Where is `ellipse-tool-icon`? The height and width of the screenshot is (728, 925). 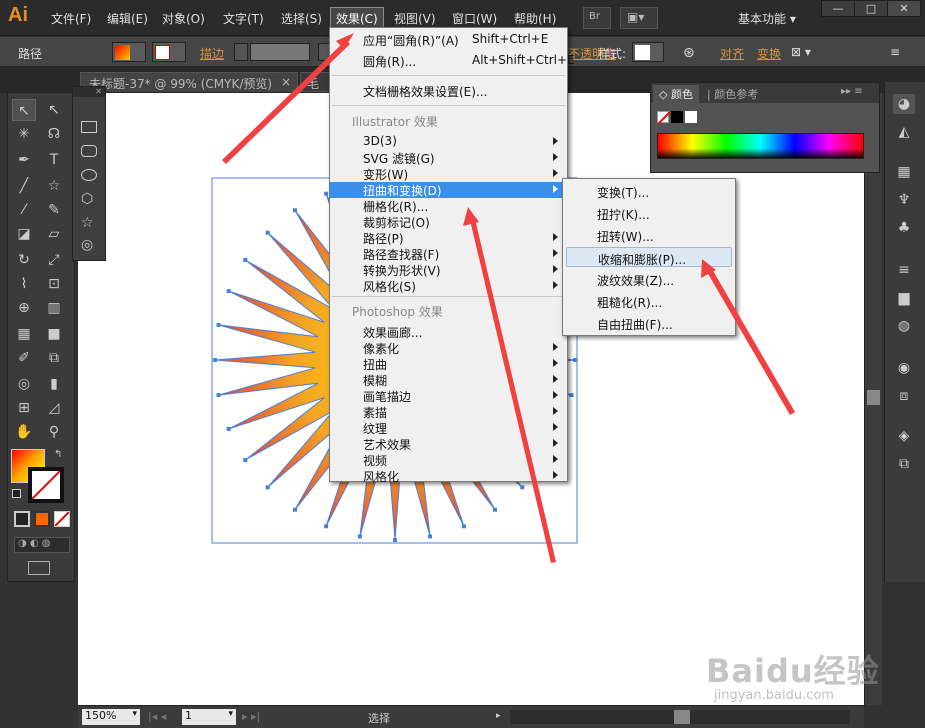 ellipse-tool-icon is located at coordinates (89, 175).